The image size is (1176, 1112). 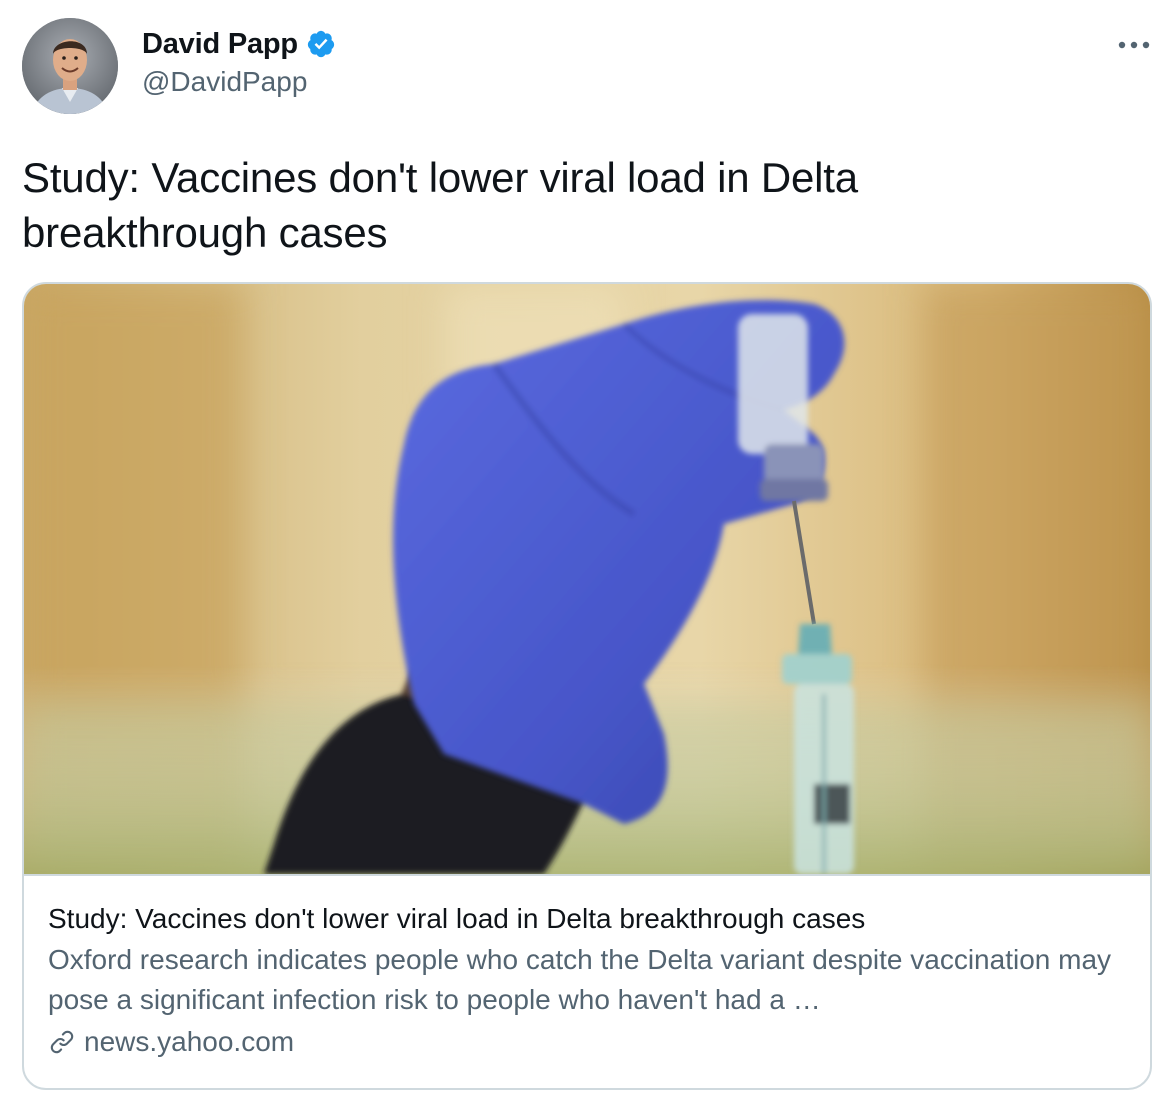 What do you see at coordinates (239, 82) in the screenshot?
I see `user-handle: @DavidPapp` at bounding box center [239, 82].